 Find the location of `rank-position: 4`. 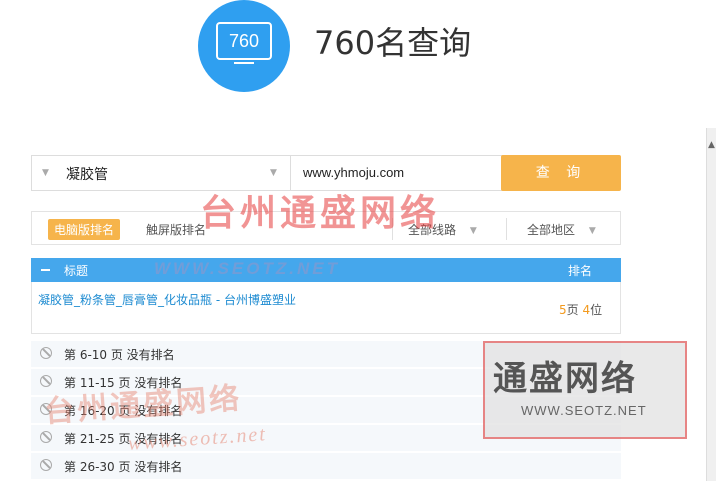

rank-position: 4 is located at coordinates (586, 310).